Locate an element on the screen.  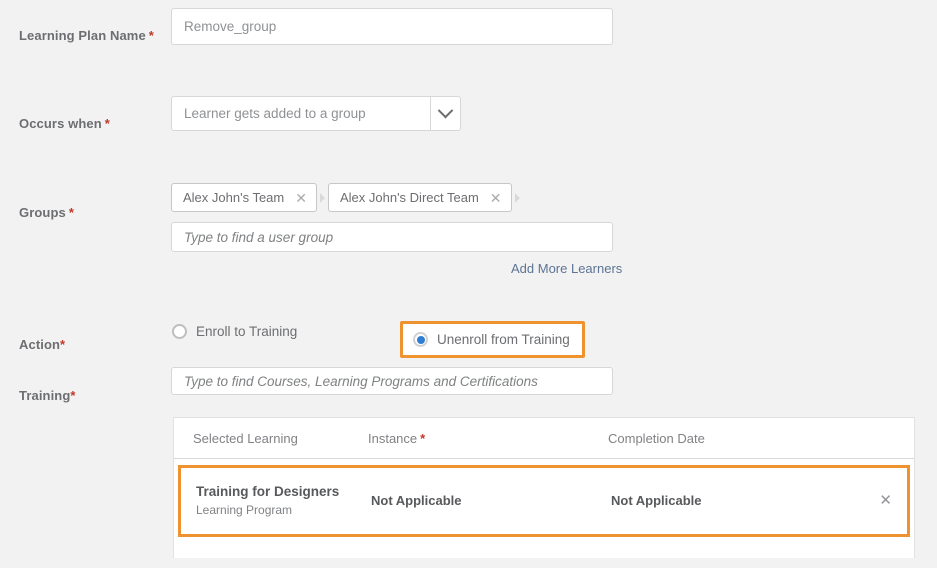
cell-completion-date: Not Applicable is located at coordinates (731, 501).